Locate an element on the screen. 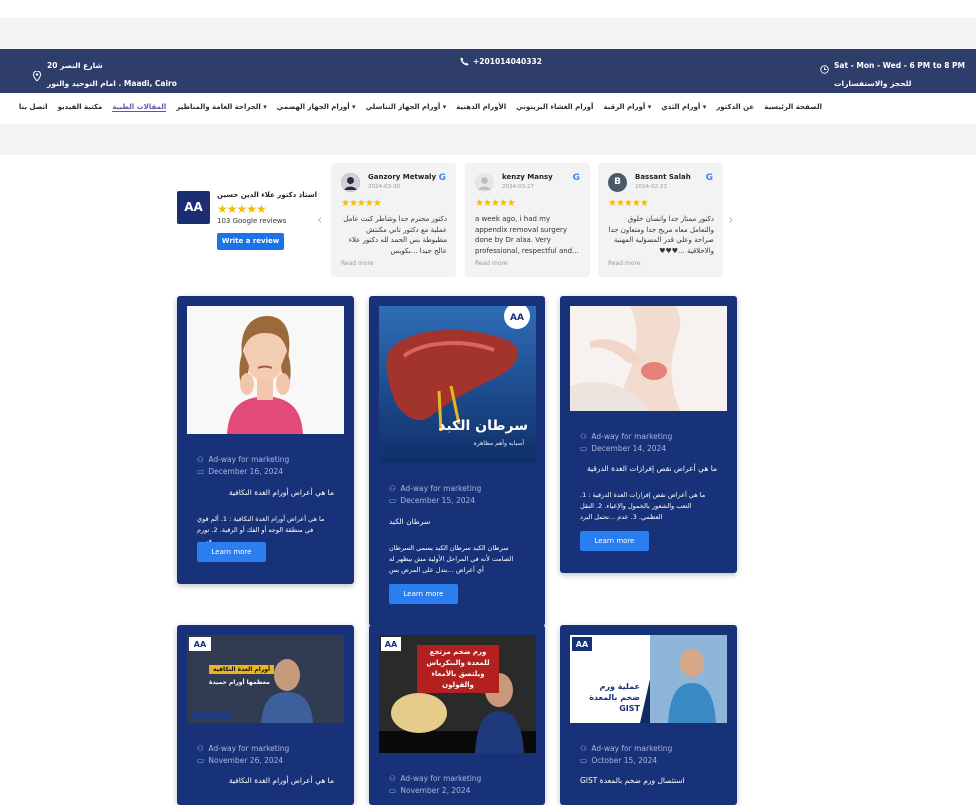  post-date: ▭ November 2, 2024 is located at coordinates (430, 790).